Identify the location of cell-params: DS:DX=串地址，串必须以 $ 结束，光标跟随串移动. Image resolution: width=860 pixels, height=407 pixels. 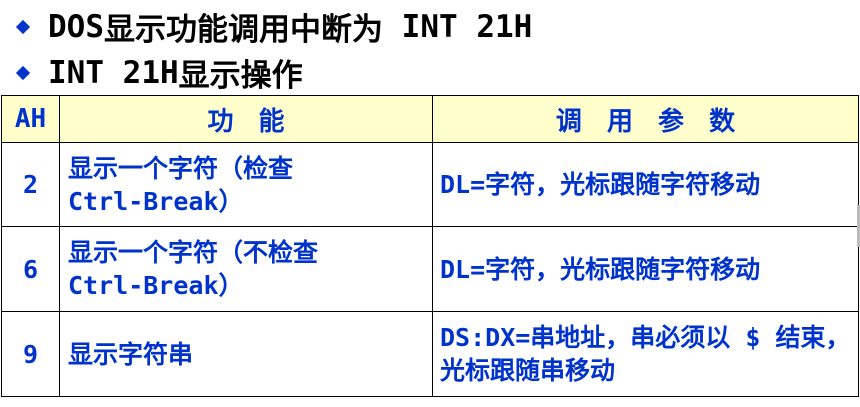
(645, 354).